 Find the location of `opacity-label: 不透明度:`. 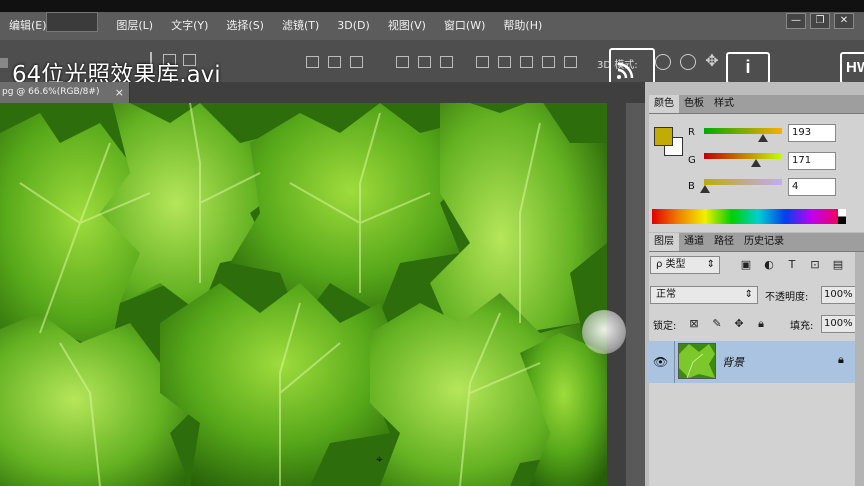

opacity-label: 不透明度: is located at coordinates (787, 297).